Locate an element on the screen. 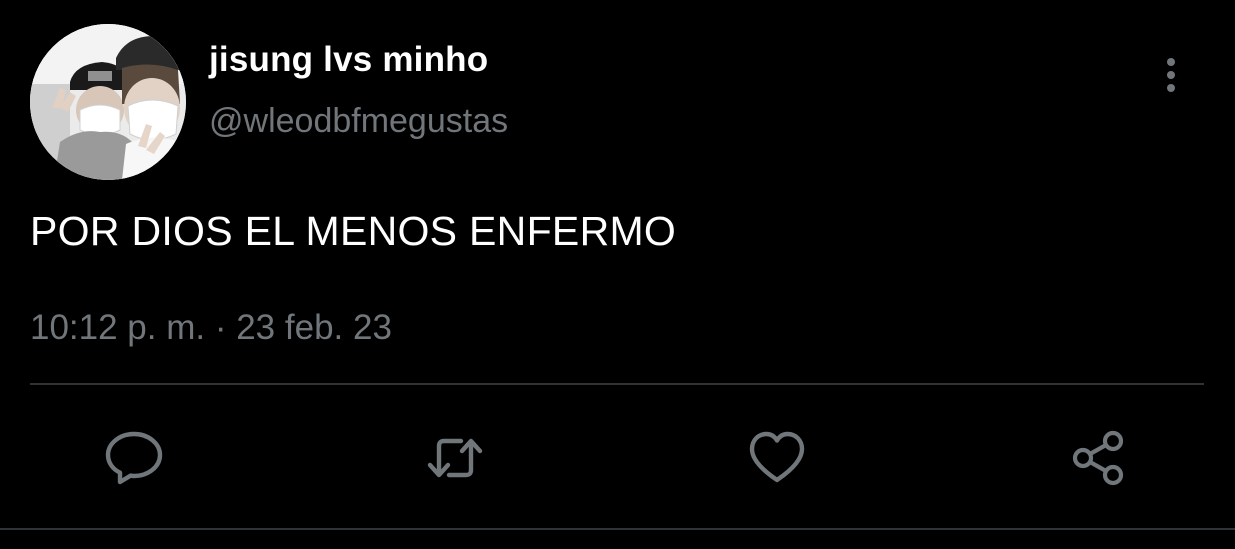 Image resolution: width=1235 pixels, height=549 pixels. display-name: jisung lvs minho is located at coordinates (348, 60).